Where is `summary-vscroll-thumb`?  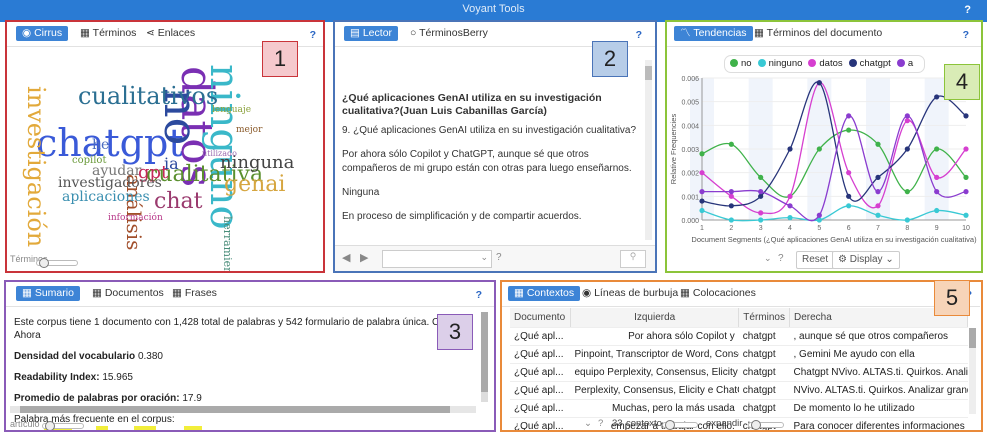 summary-vscroll-thumb is located at coordinates (484, 352).